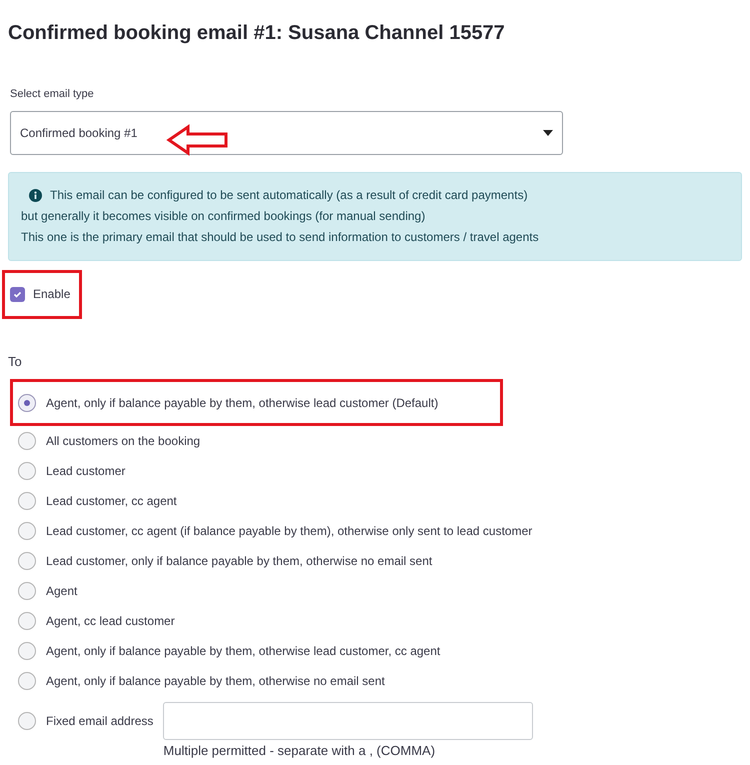 The width and height of the screenshot is (750, 765). I want to click on info-text: but generally it becomes visible on confirmed bookings (for manual sending), so click(223, 216).